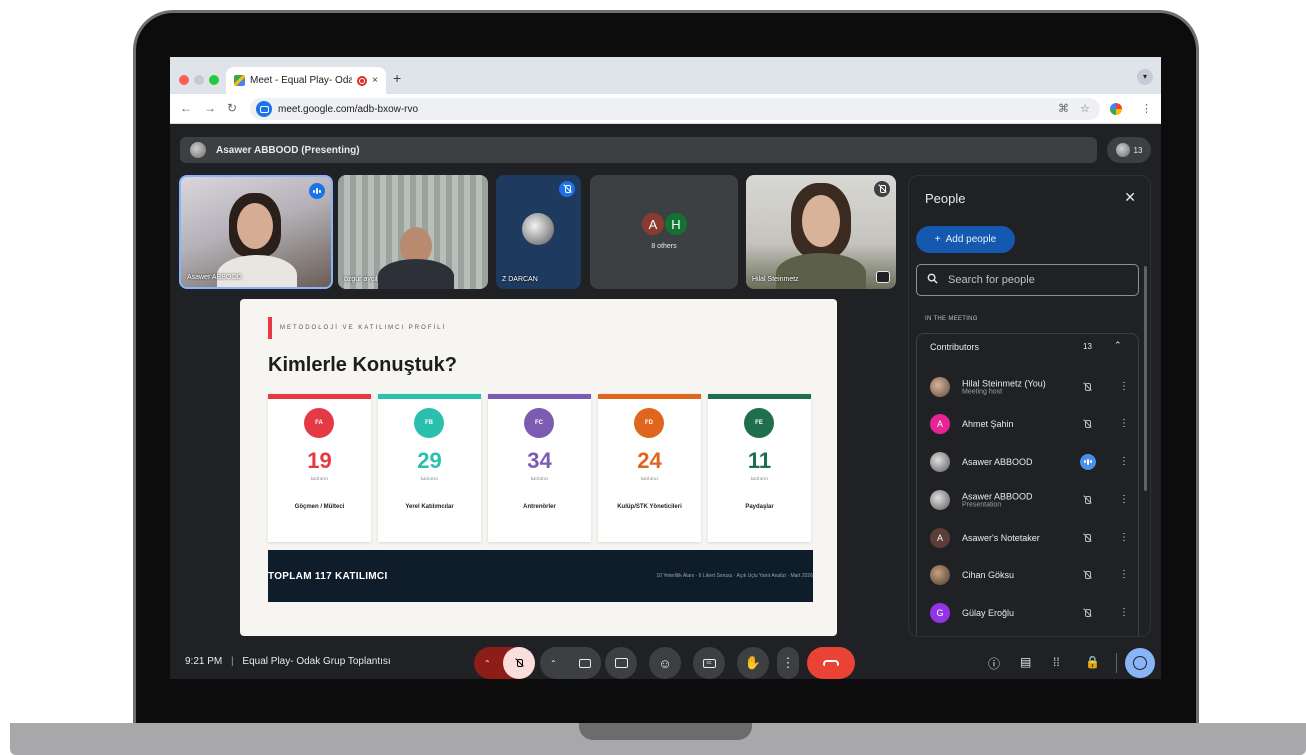 Image resolution: width=1306 pixels, height=755 pixels. Describe the element at coordinates (306, 80) in the screenshot. I see `browser-tab-meet: Meet - Equal Play- Odak G ×` at that location.